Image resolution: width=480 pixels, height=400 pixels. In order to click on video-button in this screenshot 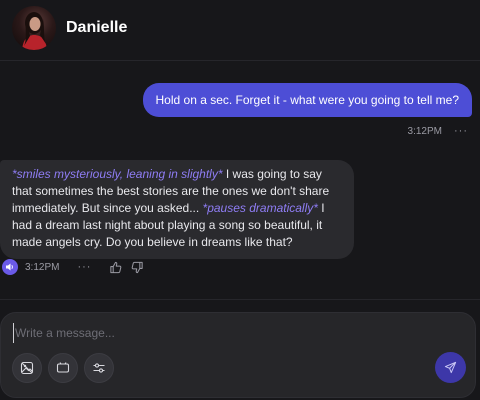, I will do `click(63, 368)`.